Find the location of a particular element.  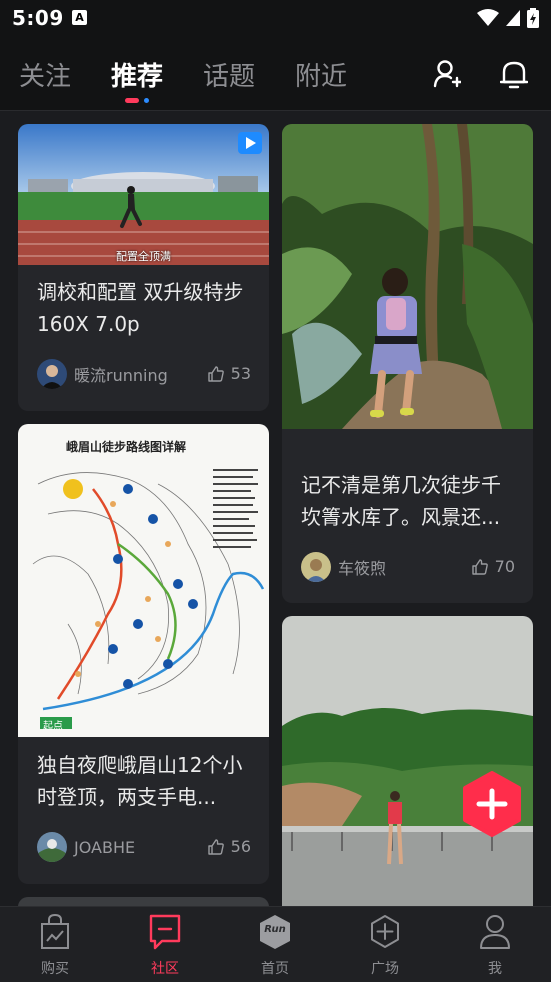

map-start-label: 起点 is located at coordinates (53, 726).